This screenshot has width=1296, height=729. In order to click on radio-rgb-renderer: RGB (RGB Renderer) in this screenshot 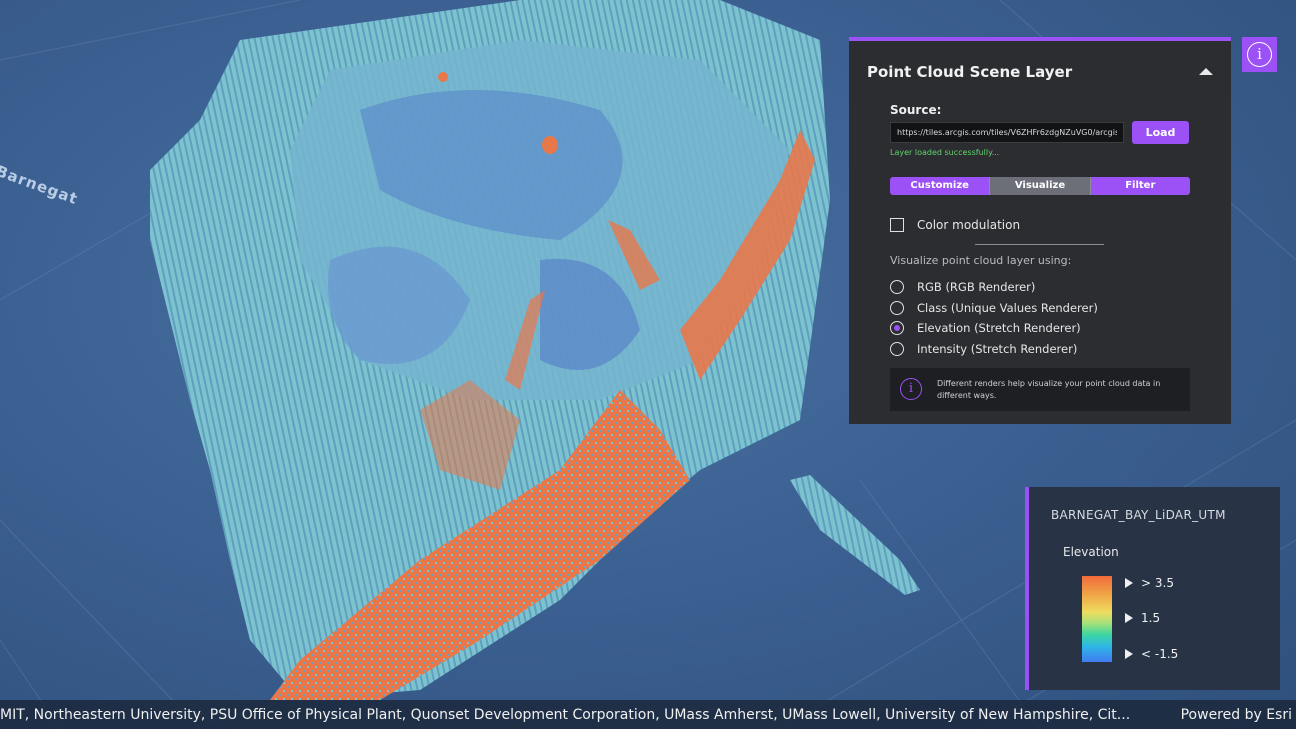, I will do `click(994, 287)`.